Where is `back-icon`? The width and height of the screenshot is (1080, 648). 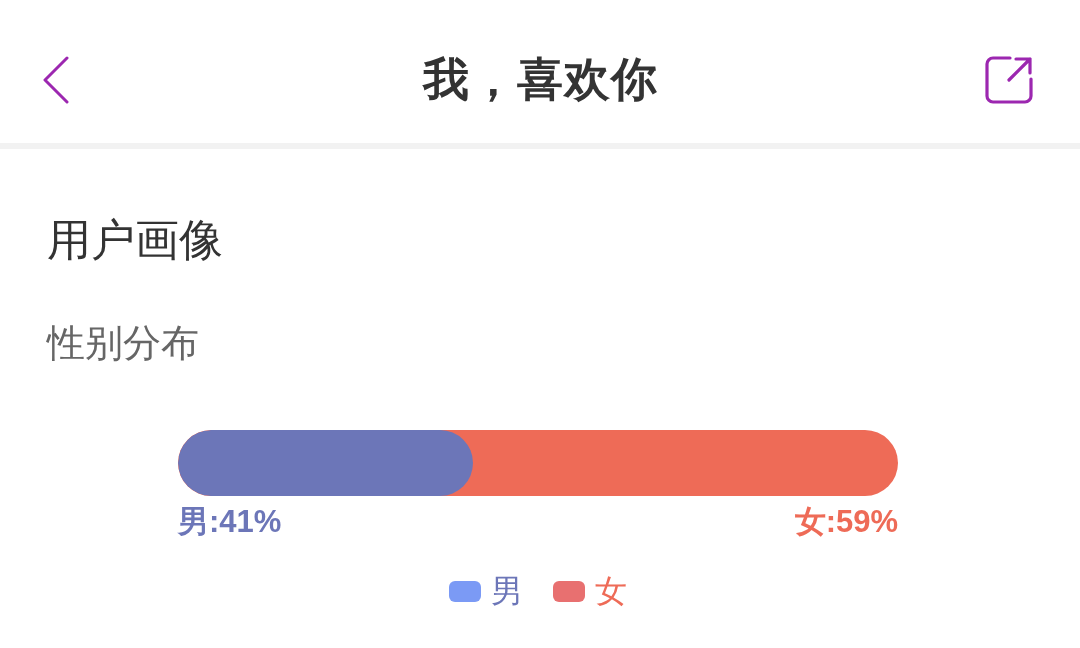
back-icon is located at coordinates (56, 79).